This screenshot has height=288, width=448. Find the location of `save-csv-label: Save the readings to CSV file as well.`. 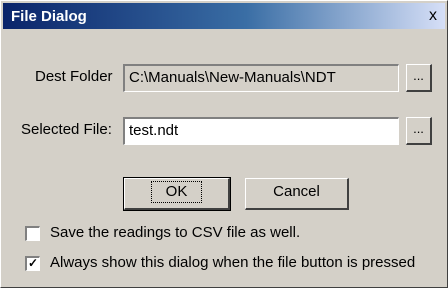

save-csv-label: Save the readings to CSV file as well. is located at coordinates (175, 232).